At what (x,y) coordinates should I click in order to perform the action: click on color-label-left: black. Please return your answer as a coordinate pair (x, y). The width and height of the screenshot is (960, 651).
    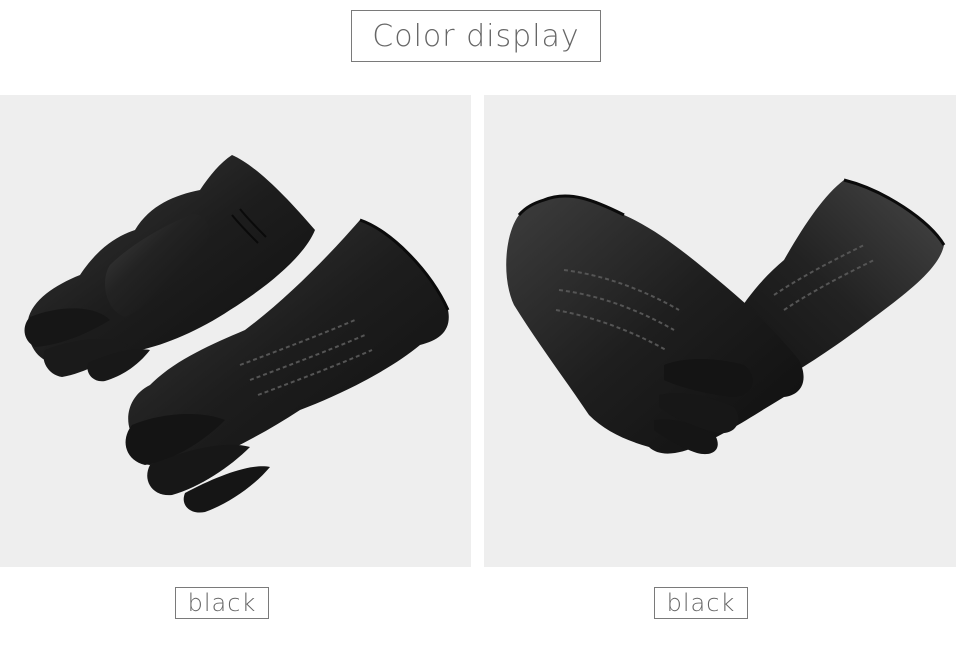
    Looking at the image, I should click on (222, 603).